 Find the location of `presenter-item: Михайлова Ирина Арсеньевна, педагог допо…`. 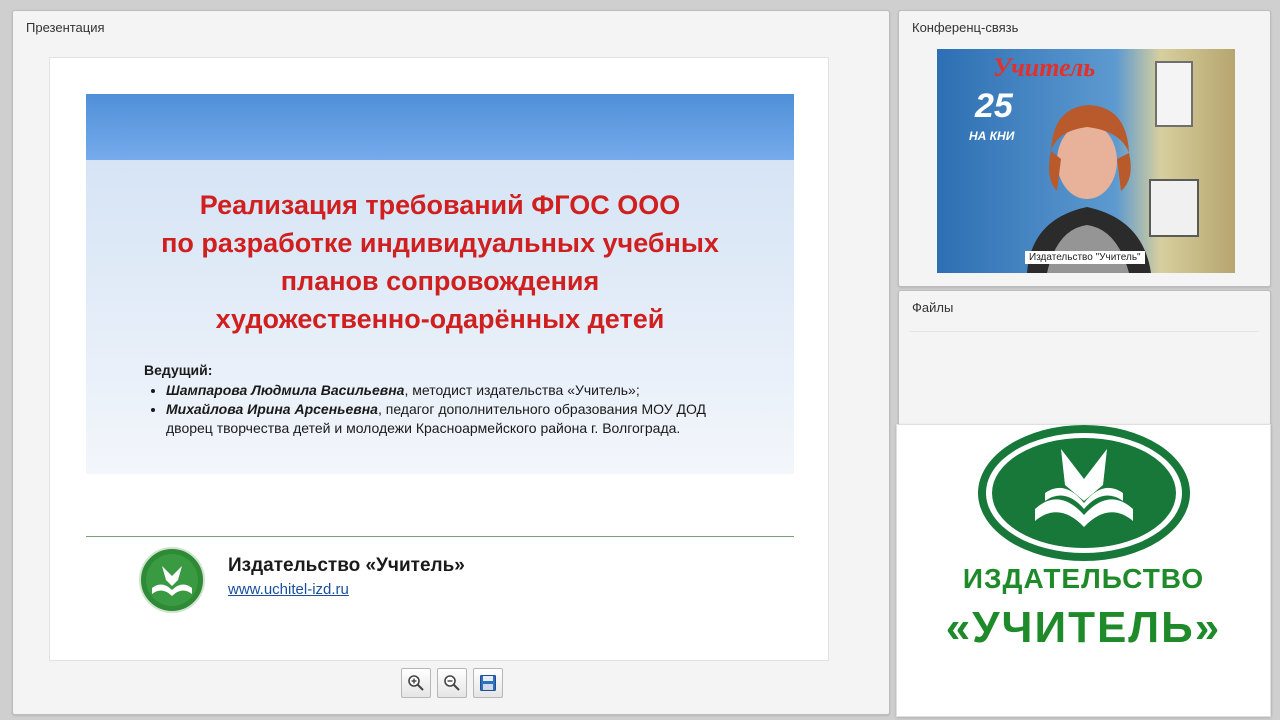

presenter-item: Михайлова Ирина Арсеньевна, педагог допо… is located at coordinates (460, 419).